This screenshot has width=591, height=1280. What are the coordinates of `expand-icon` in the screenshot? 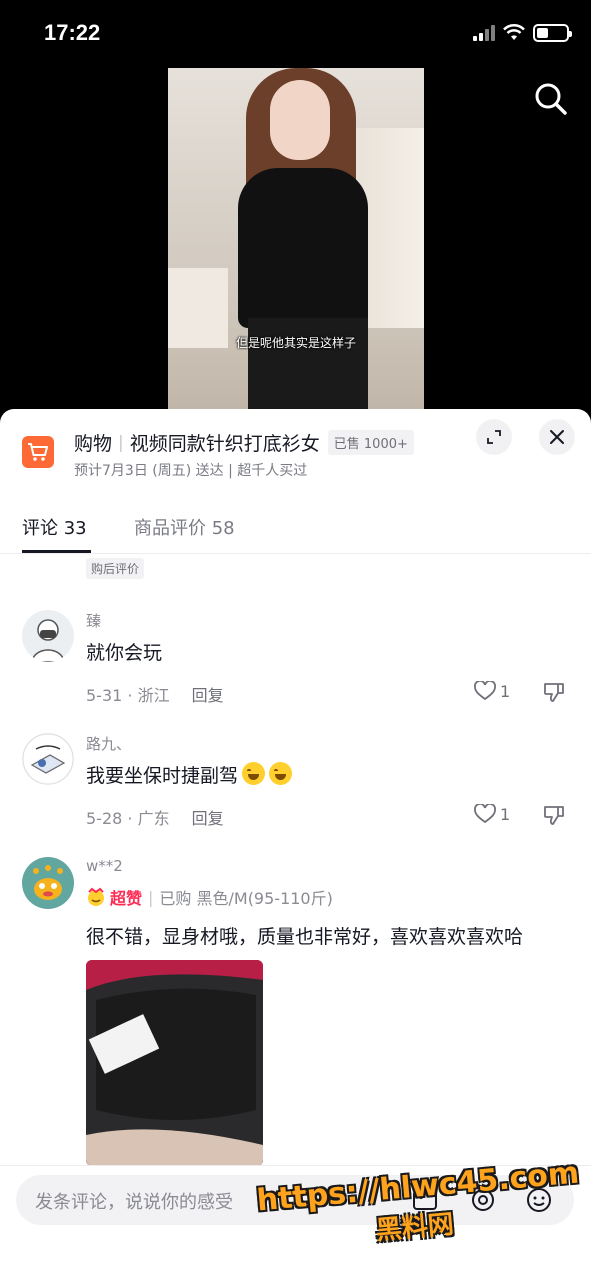 It's located at (494, 437).